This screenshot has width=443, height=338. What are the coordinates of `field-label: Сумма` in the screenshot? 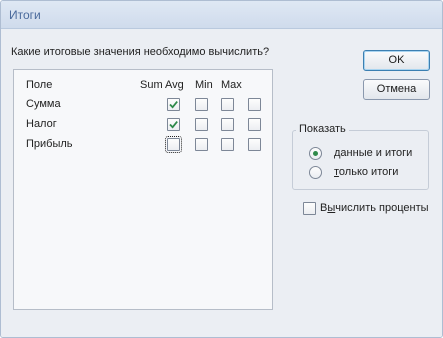 It's located at (43, 104).